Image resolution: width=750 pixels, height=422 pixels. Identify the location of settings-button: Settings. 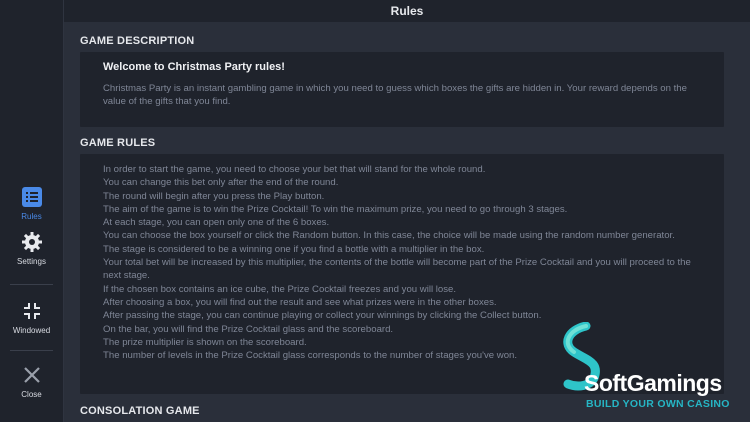
(31, 248).